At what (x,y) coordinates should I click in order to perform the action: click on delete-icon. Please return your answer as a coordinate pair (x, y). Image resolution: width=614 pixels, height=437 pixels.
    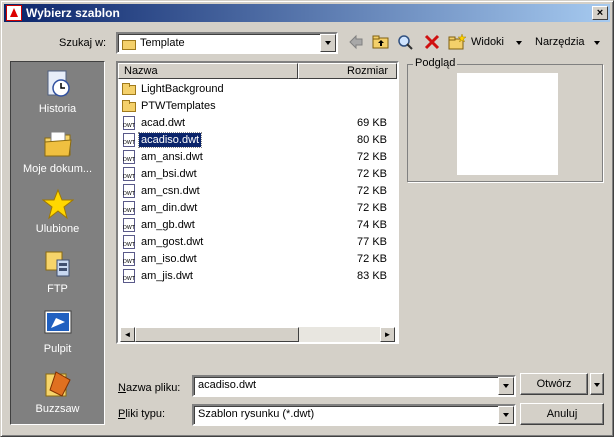
    Looking at the image, I should click on (433, 43).